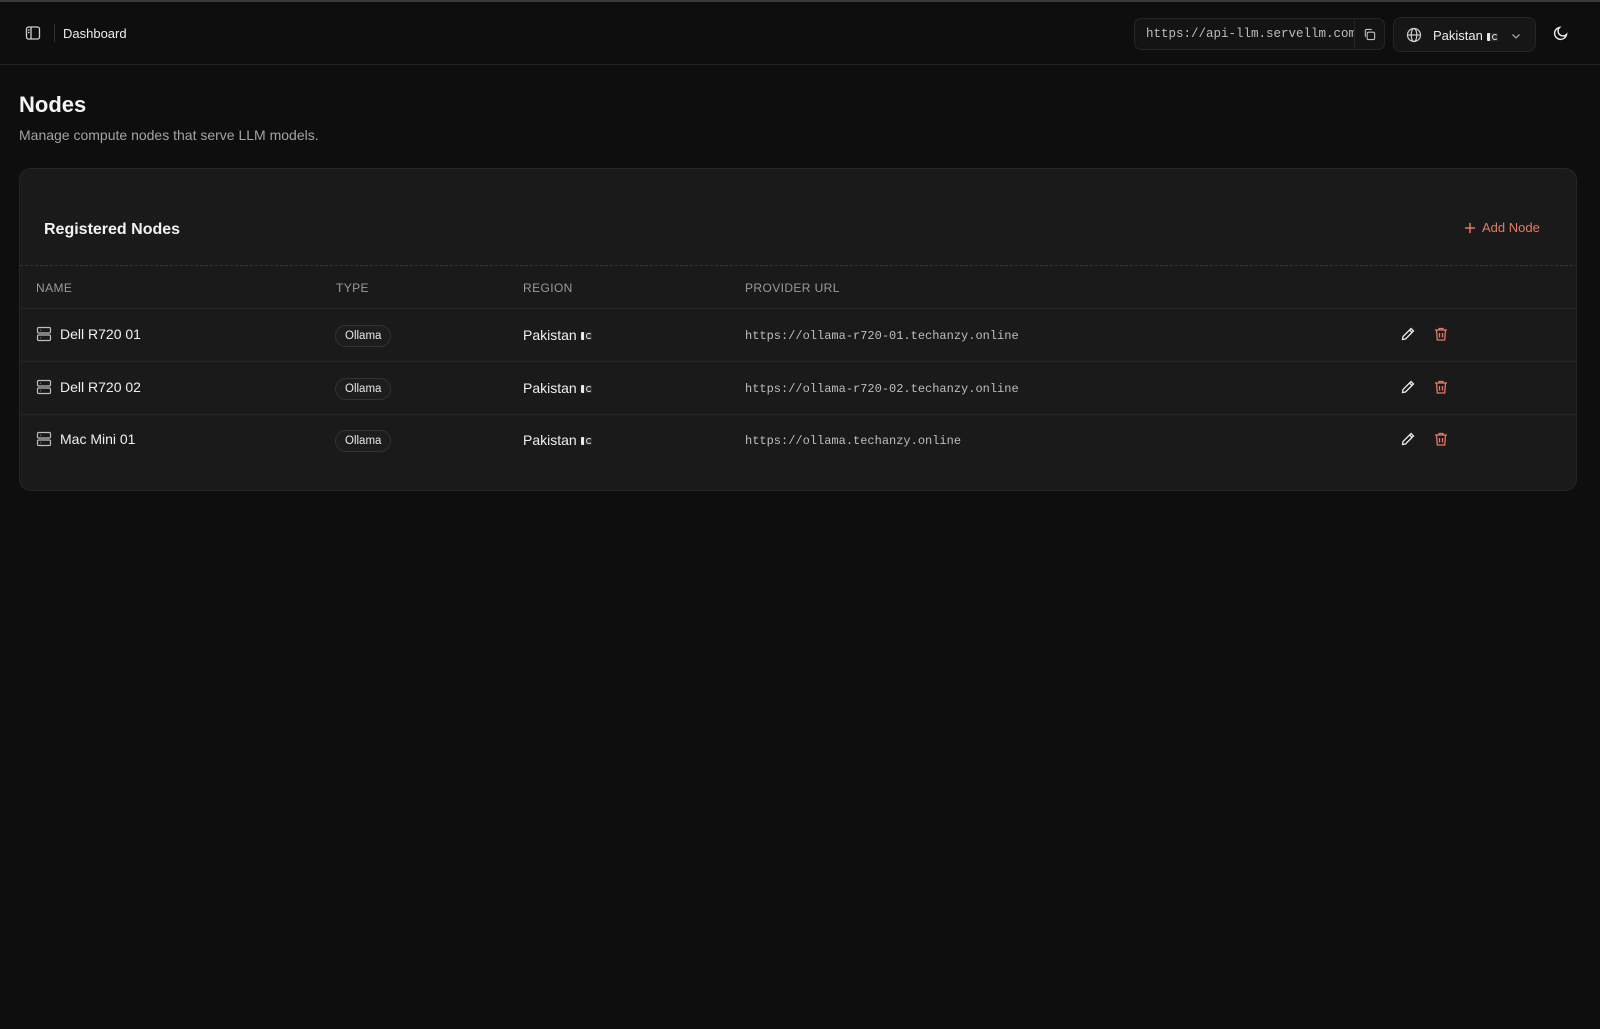 This screenshot has width=1600, height=1029. Describe the element at coordinates (54, 288) in the screenshot. I see `column-header-name: NAME` at that location.